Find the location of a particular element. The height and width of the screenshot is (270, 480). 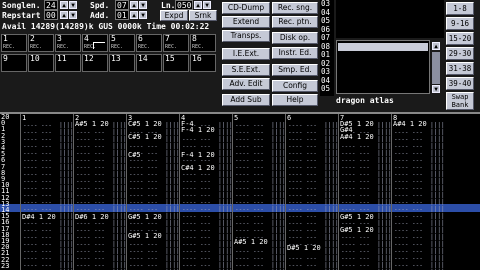

extend-button: Extend is located at coordinates (246, 22).